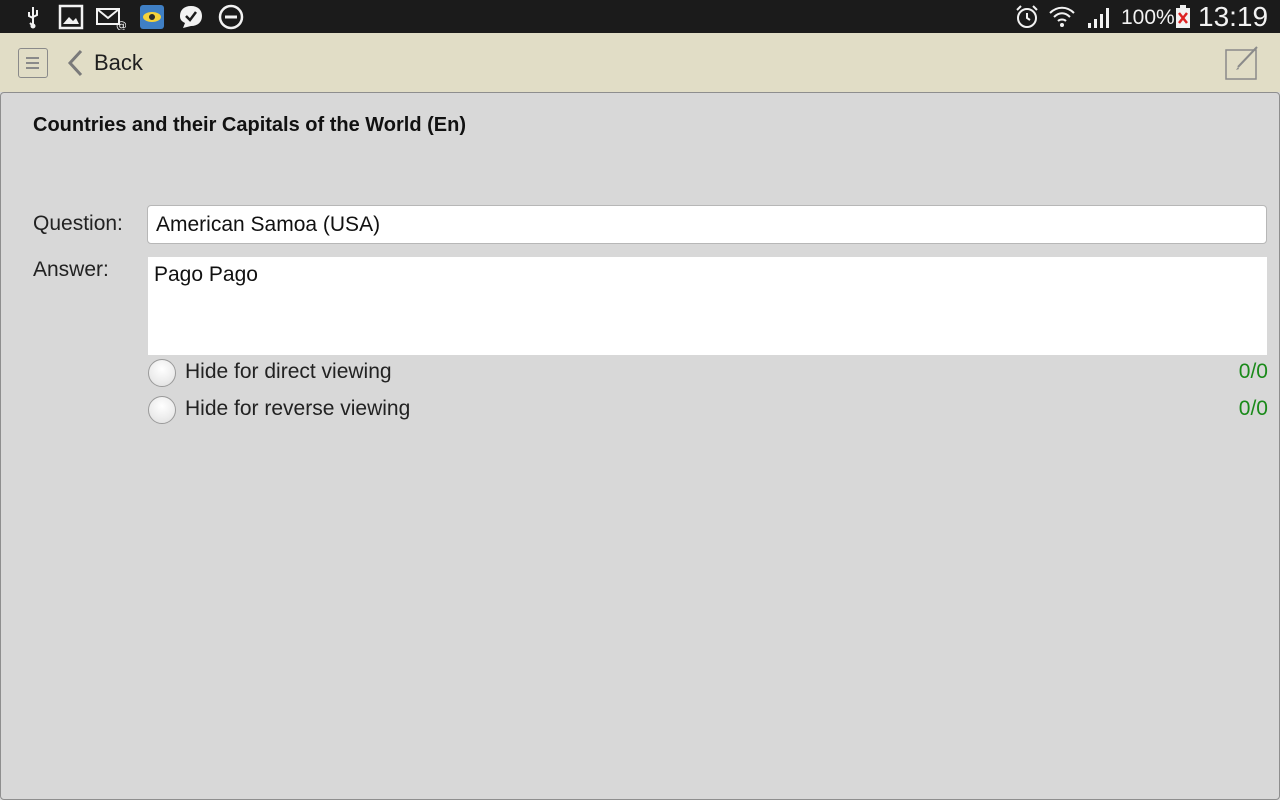  I want to click on hide-direct-count: 0/0, so click(1253, 371).